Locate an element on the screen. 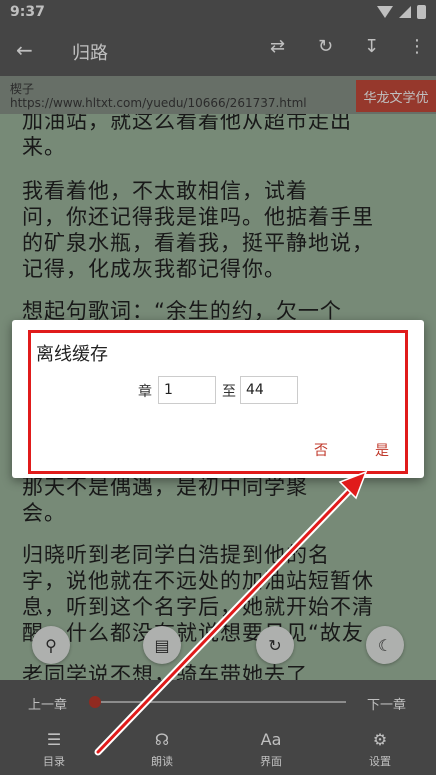 Image resolution: width=436 pixels, height=775 pixels. to-chapter-input is located at coordinates (269, 390).